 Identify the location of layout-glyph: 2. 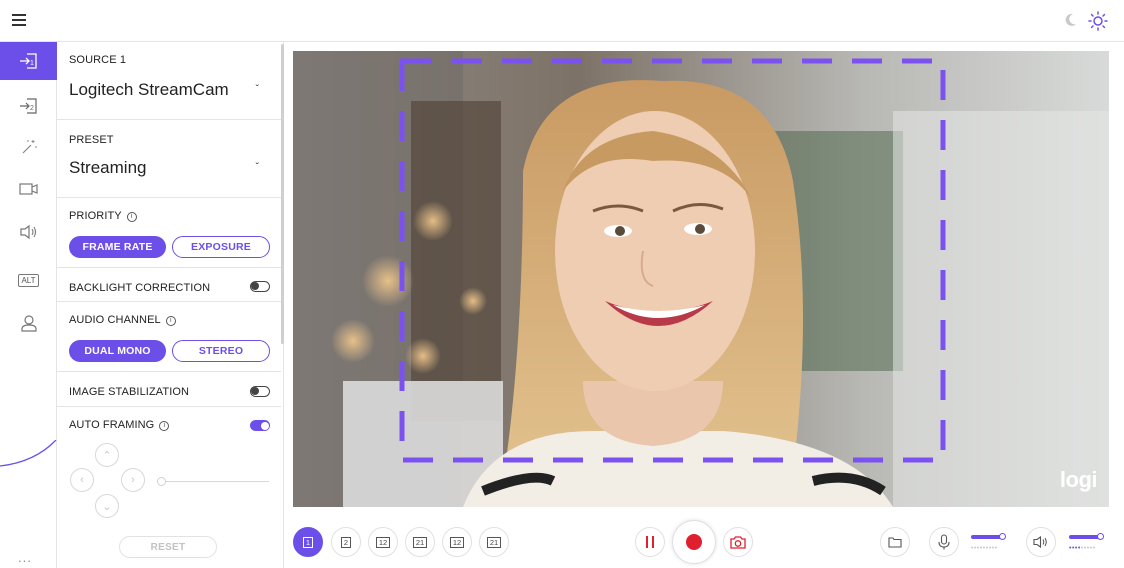
(346, 542).